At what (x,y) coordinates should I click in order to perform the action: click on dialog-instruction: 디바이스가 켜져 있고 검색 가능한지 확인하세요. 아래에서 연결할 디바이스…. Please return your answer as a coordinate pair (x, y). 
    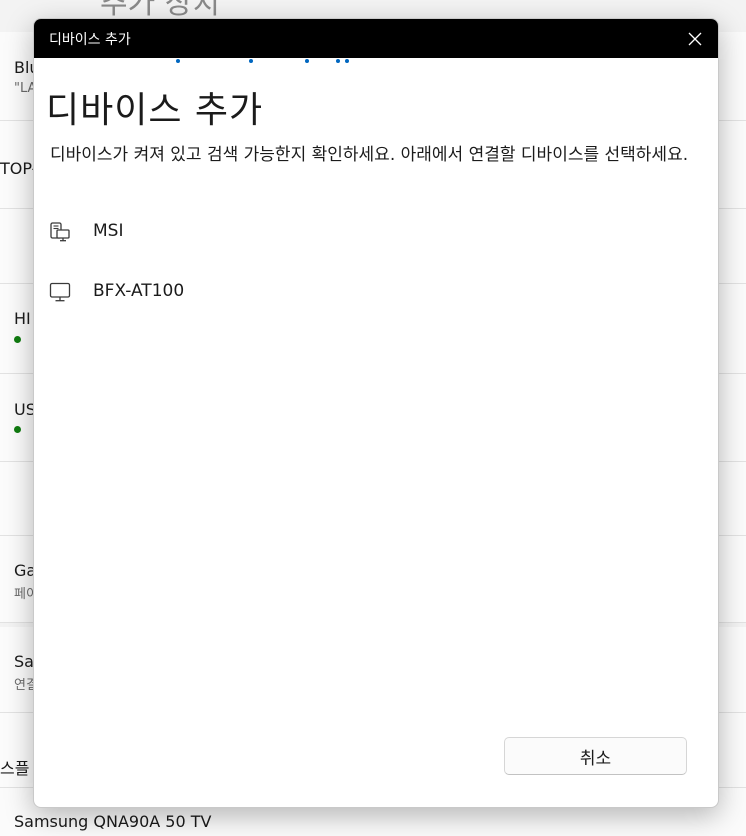
    Looking at the image, I should click on (369, 155).